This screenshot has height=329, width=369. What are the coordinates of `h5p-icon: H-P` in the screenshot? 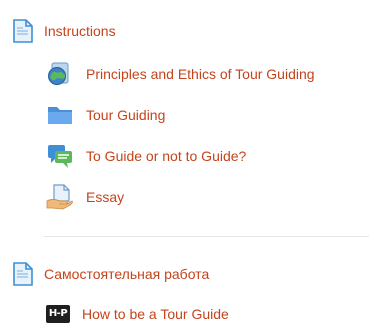 It's located at (58, 314).